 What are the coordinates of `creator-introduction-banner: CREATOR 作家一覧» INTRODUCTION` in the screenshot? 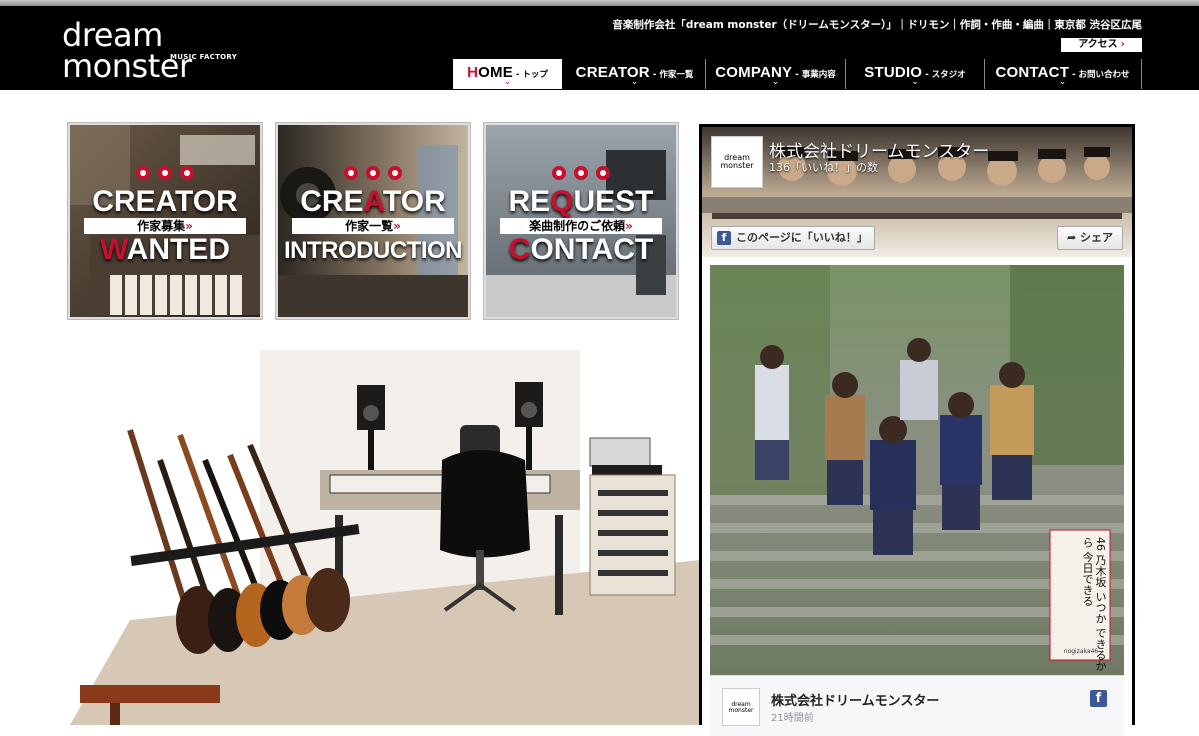 It's located at (373, 221).